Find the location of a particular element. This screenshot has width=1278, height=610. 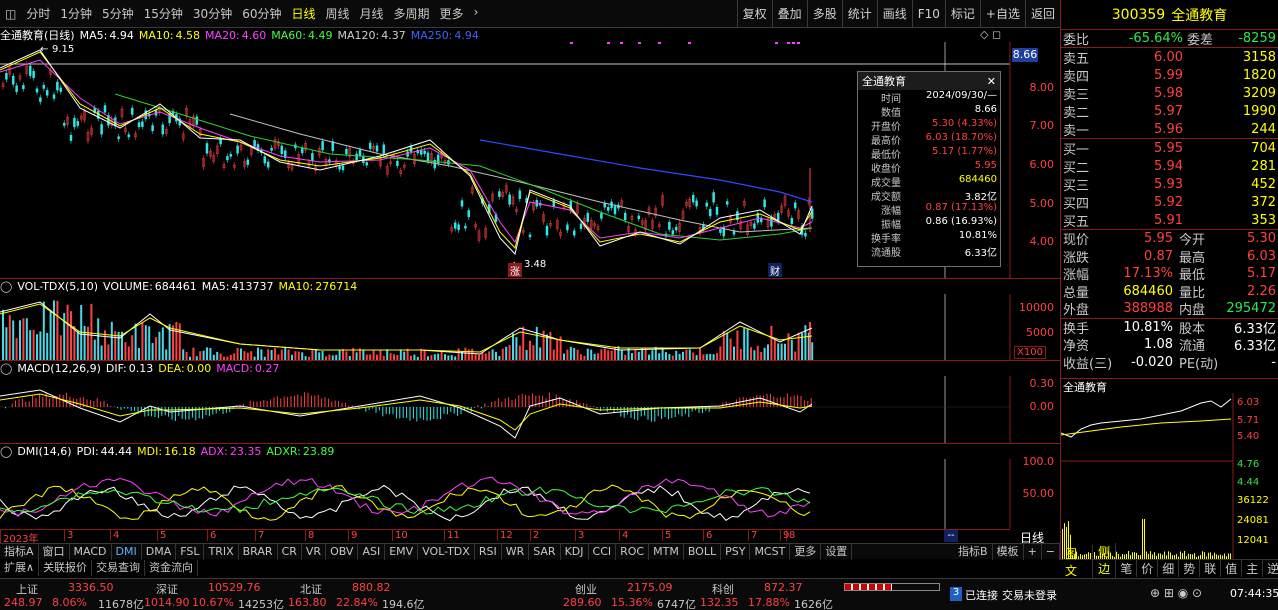

right-foot-tab: 逆 is located at coordinates (1270, 568).